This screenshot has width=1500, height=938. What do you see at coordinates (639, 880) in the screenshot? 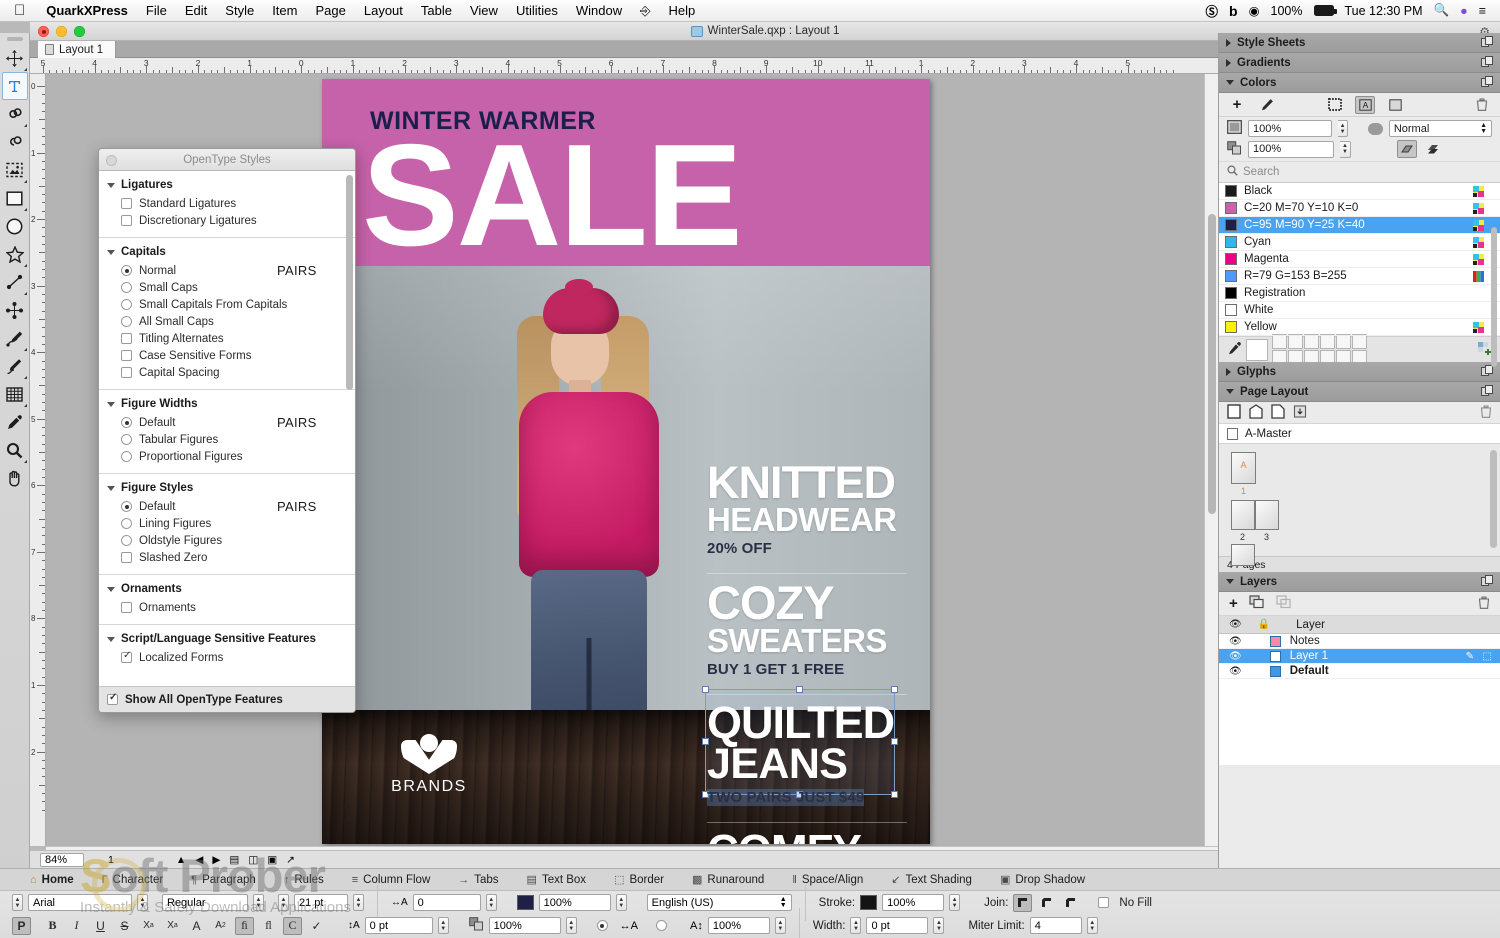
I see `measurements-tab-border: ⬚ Border` at bounding box center [639, 880].